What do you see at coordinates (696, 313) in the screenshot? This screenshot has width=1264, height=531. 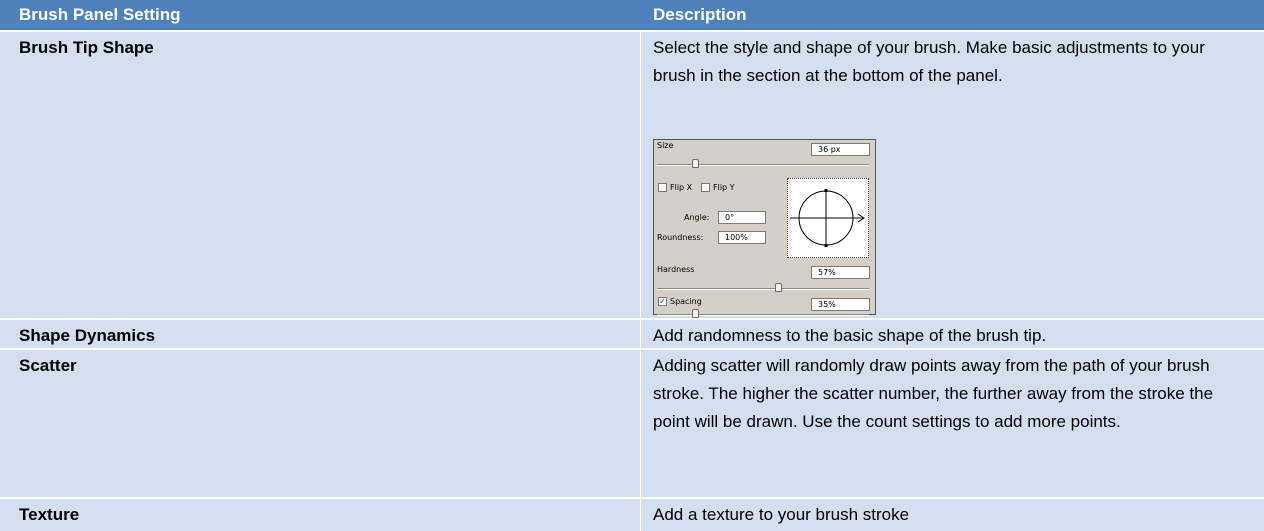 I see `spacing-slider-thumb` at bounding box center [696, 313].